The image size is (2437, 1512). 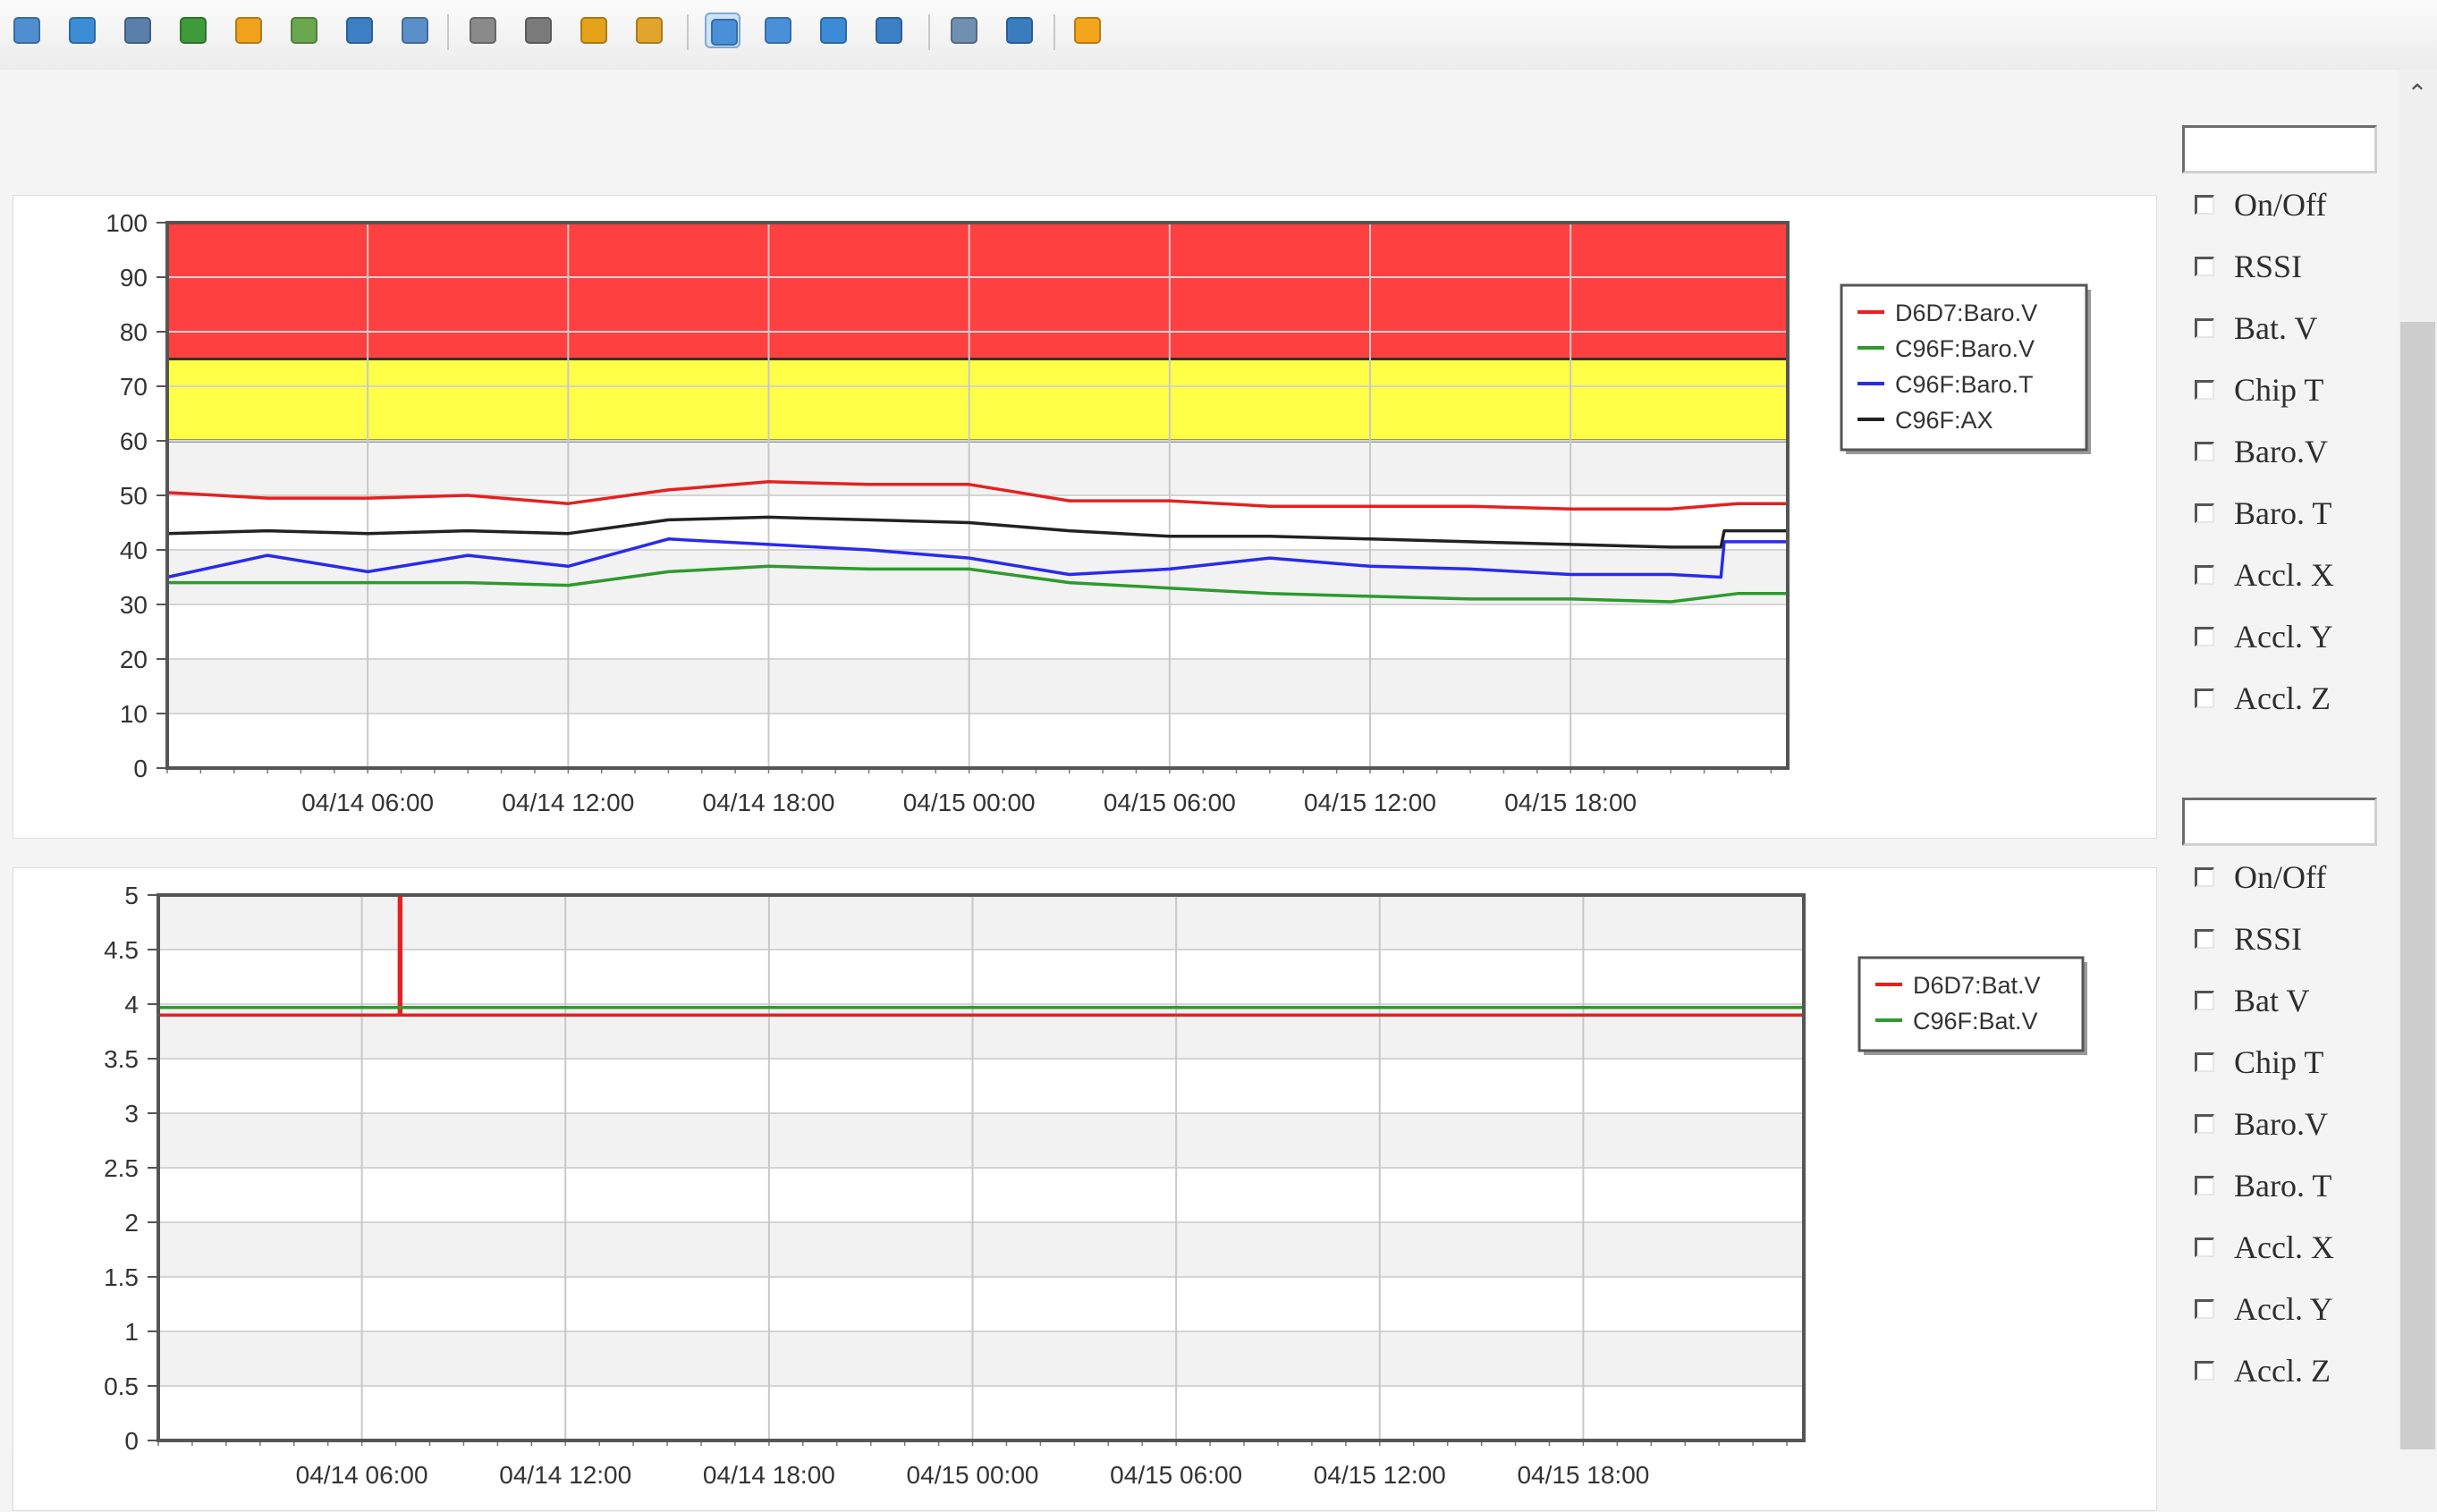 What do you see at coordinates (981, 1250) in the screenshot?
I see `grid-band` at bounding box center [981, 1250].